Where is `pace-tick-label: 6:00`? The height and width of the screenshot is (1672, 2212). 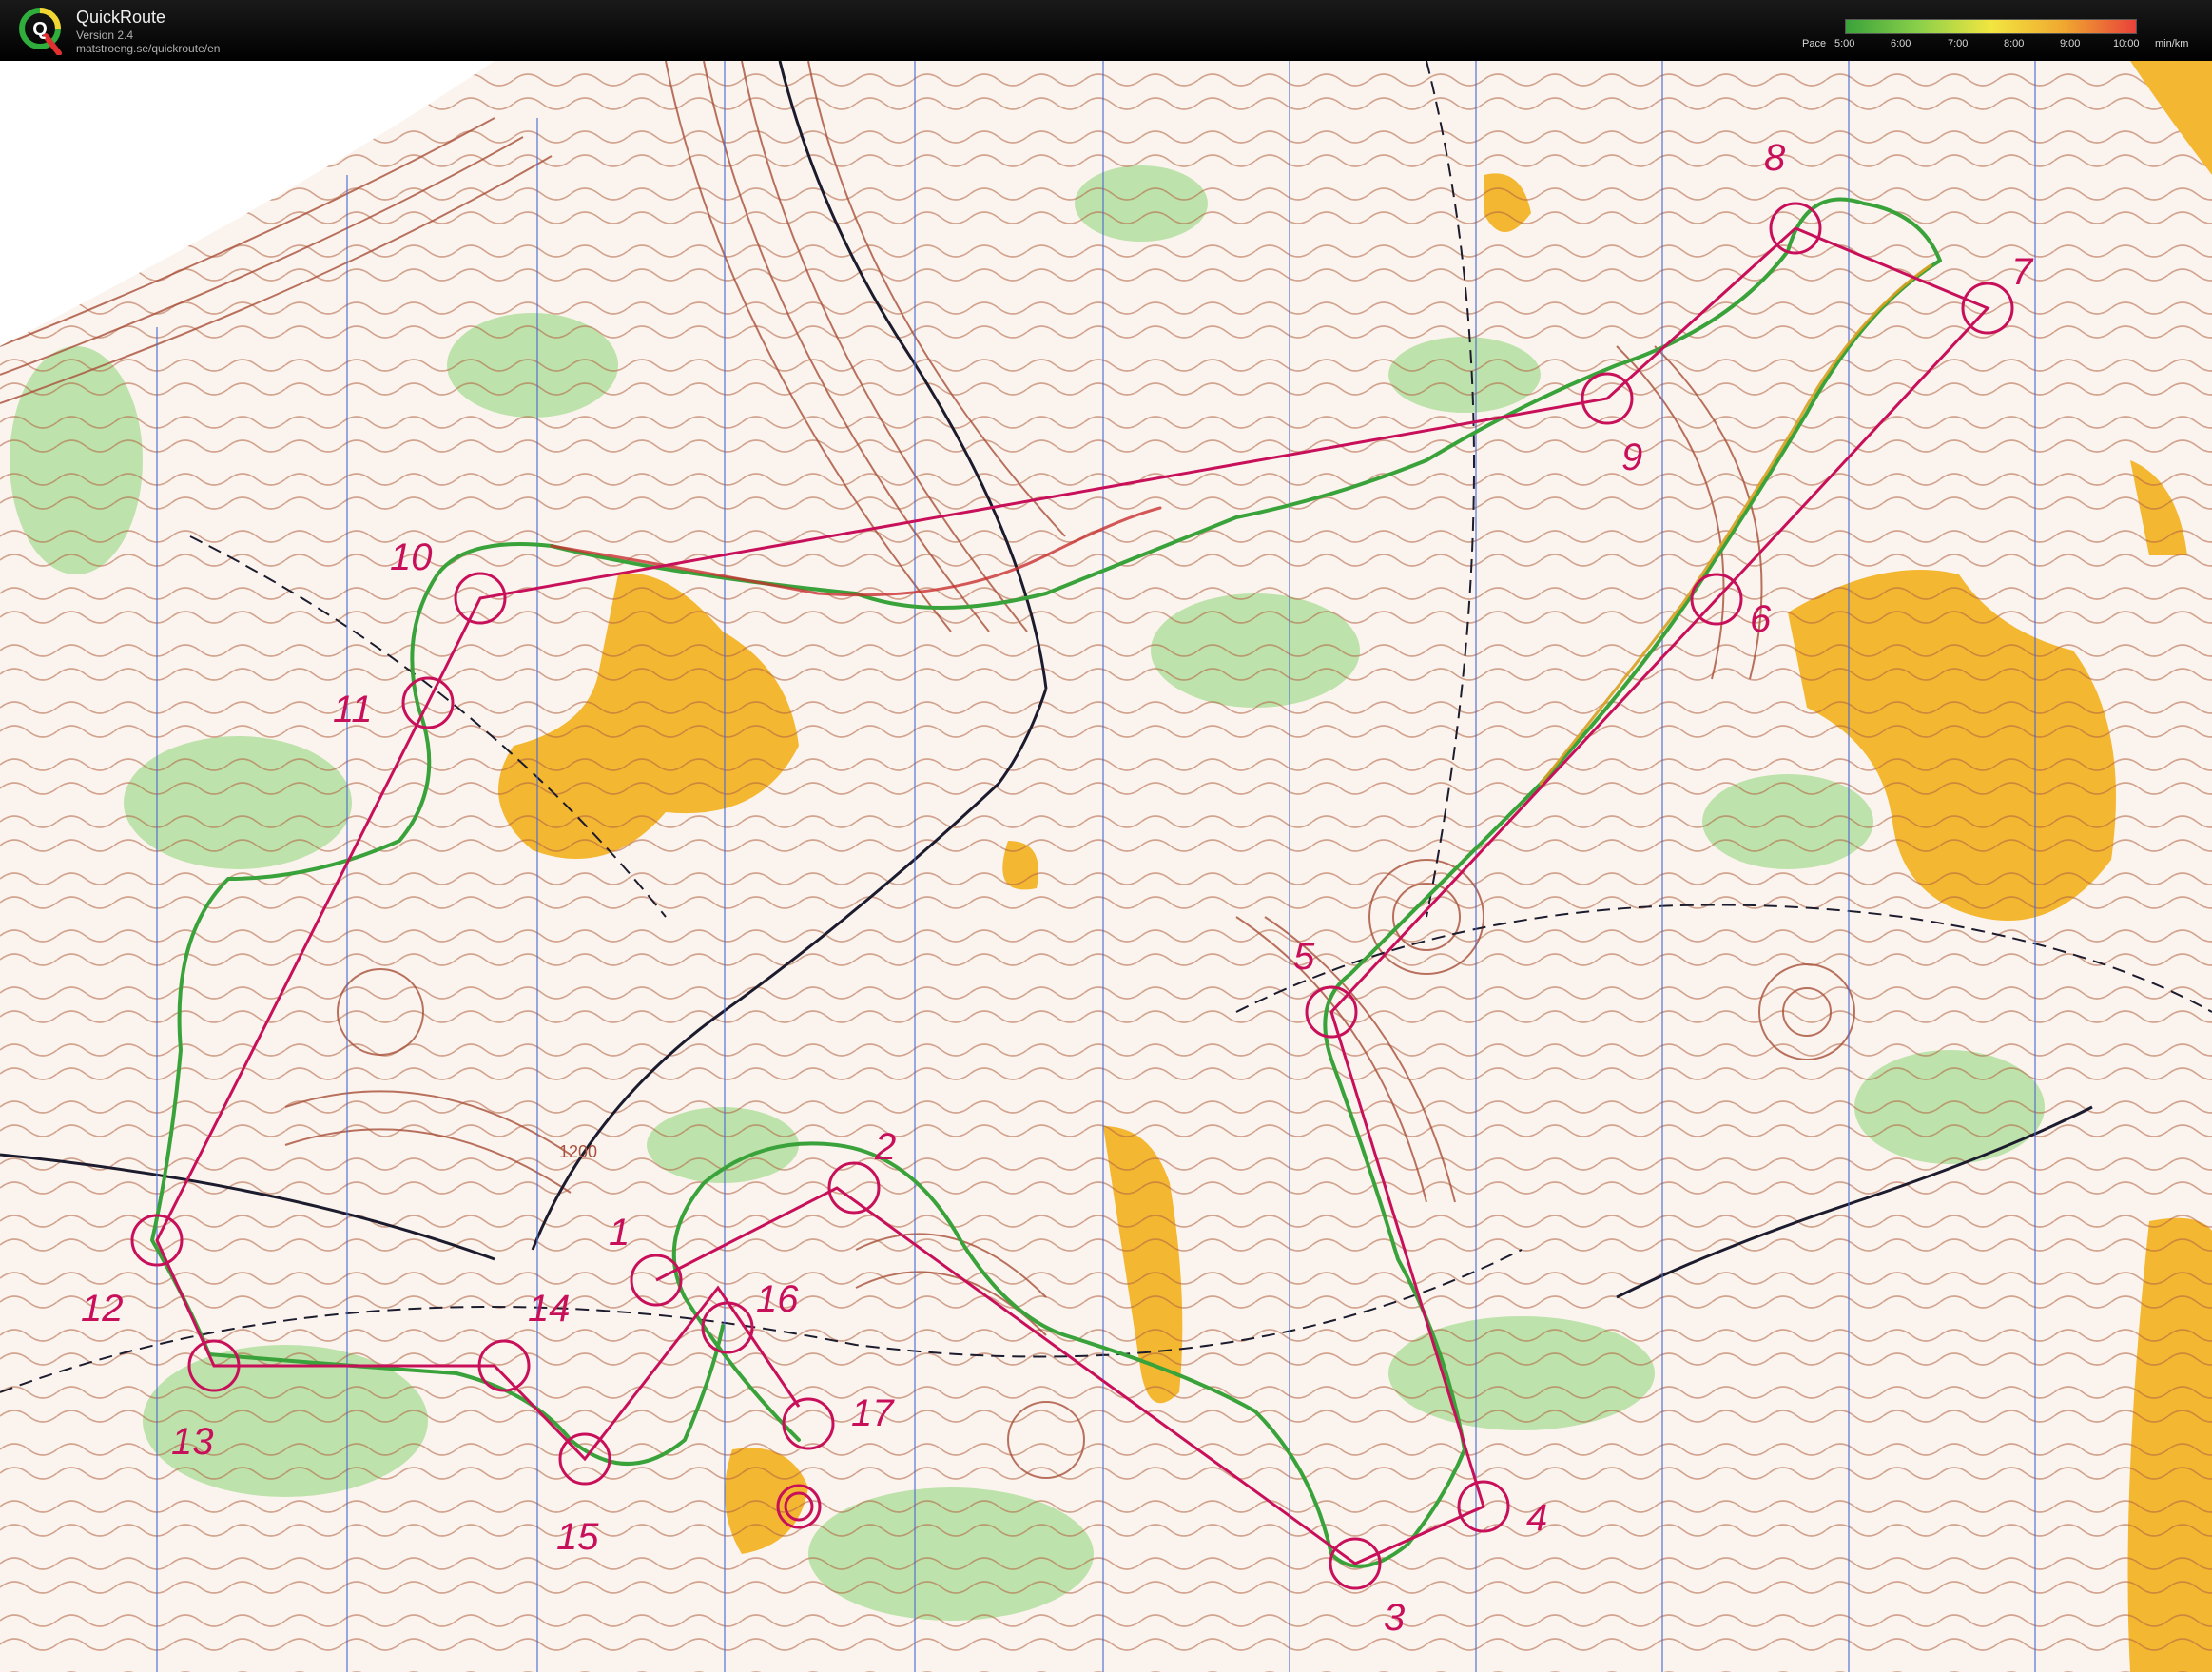
pace-tick-label: 6:00 is located at coordinates (1901, 43).